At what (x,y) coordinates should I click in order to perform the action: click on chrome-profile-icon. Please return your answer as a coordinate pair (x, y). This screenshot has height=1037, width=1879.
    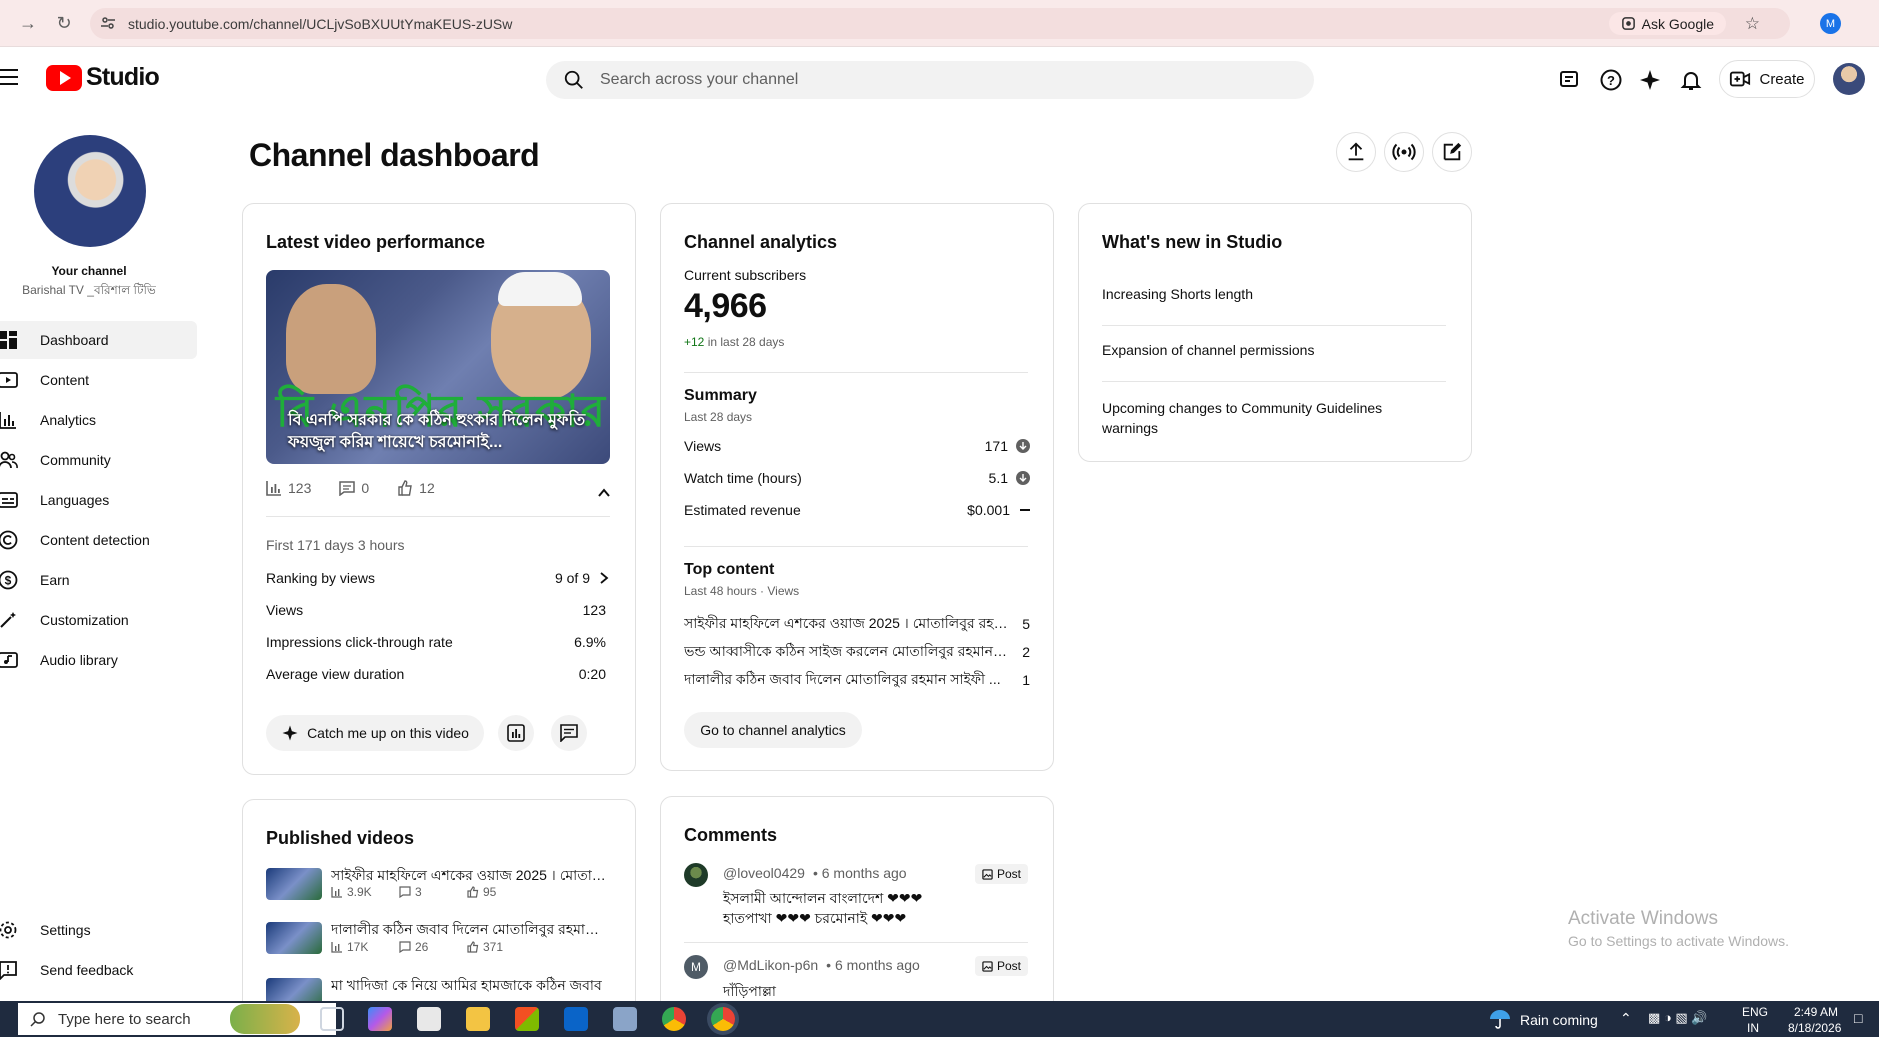
    Looking at the image, I should click on (723, 1019).